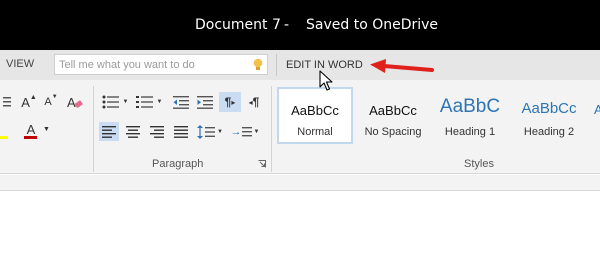 The image size is (600, 266). Describe the element at coordinates (144, 102) in the screenshot. I see `numbering-icon` at that location.